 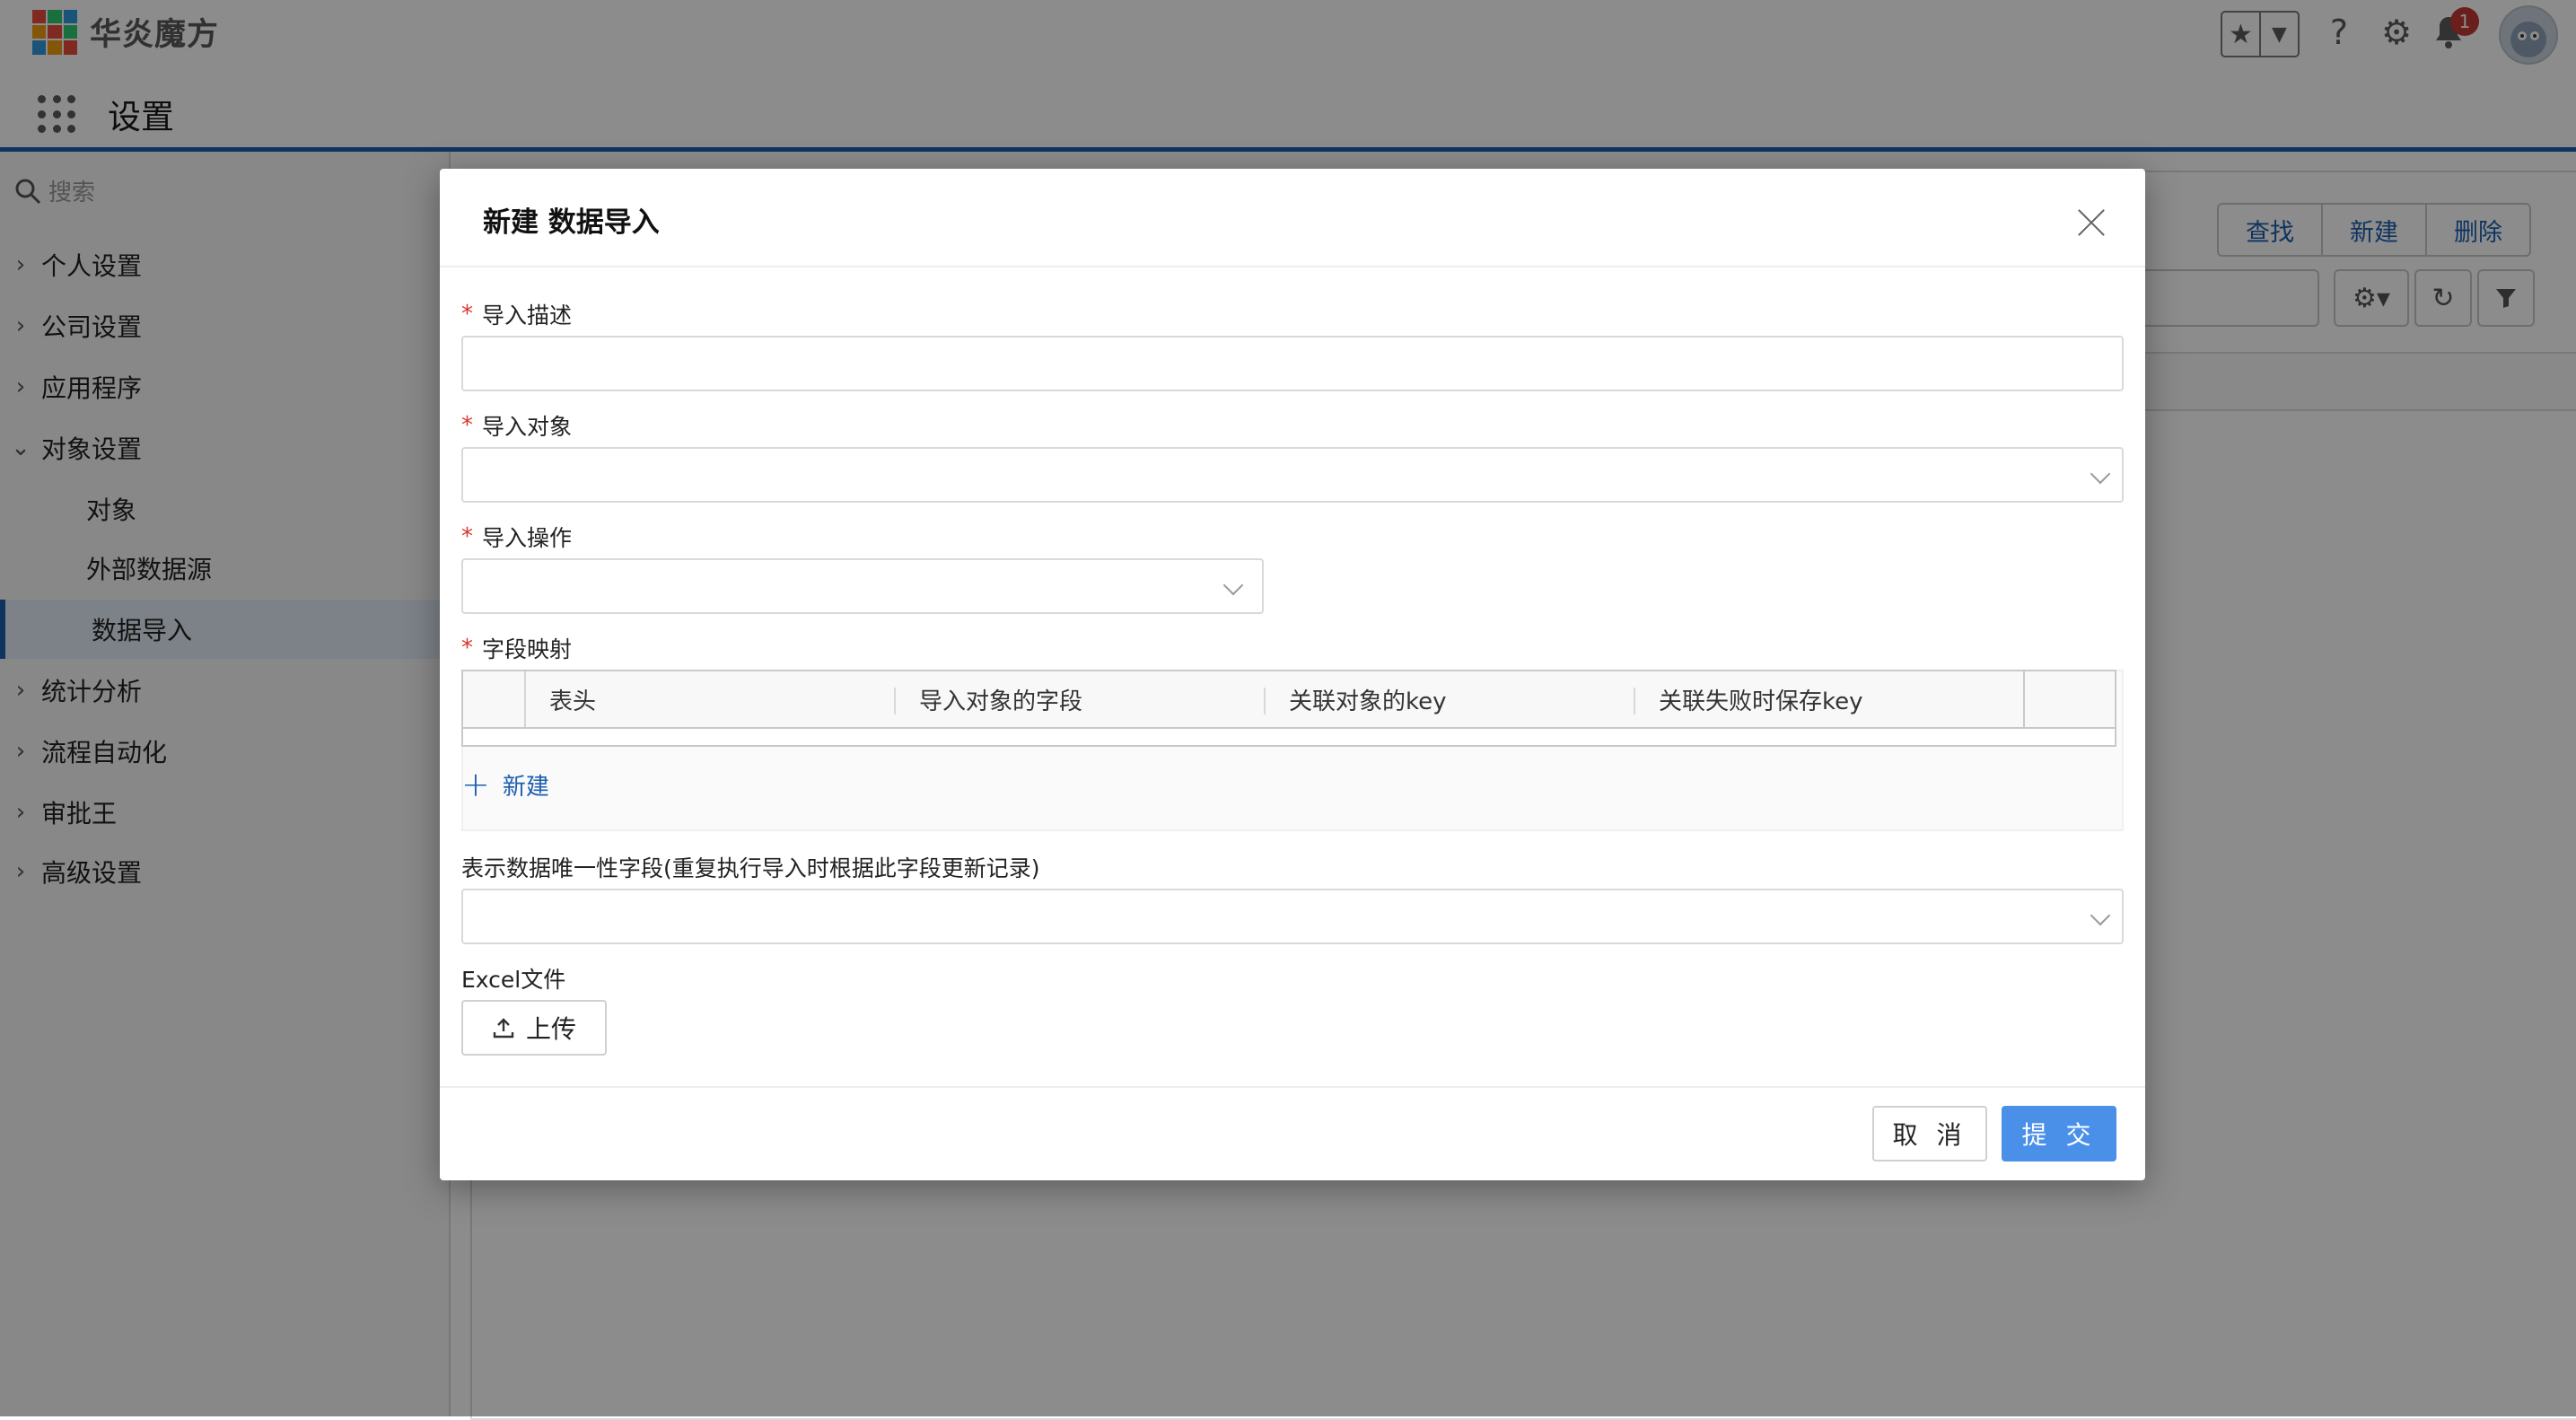 What do you see at coordinates (1292, 363) in the screenshot?
I see `description-input` at bounding box center [1292, 363].